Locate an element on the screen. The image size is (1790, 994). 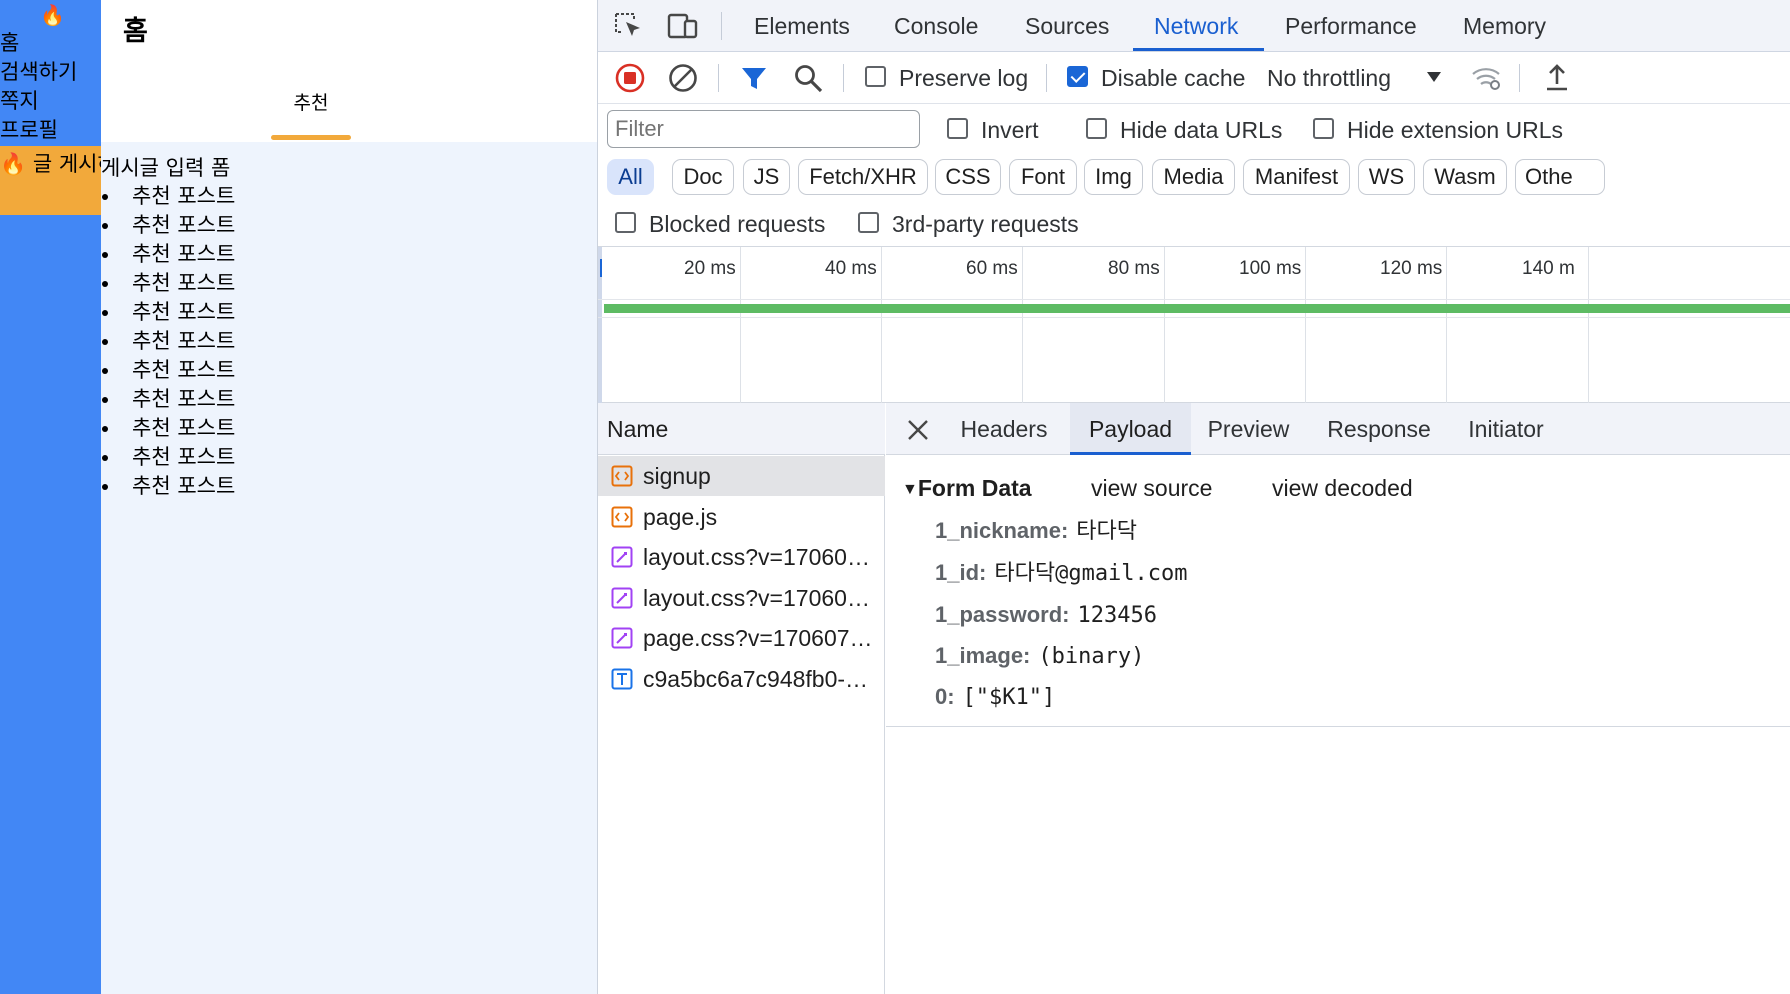
chip-css: CSS is located at coordinates (968, 177).